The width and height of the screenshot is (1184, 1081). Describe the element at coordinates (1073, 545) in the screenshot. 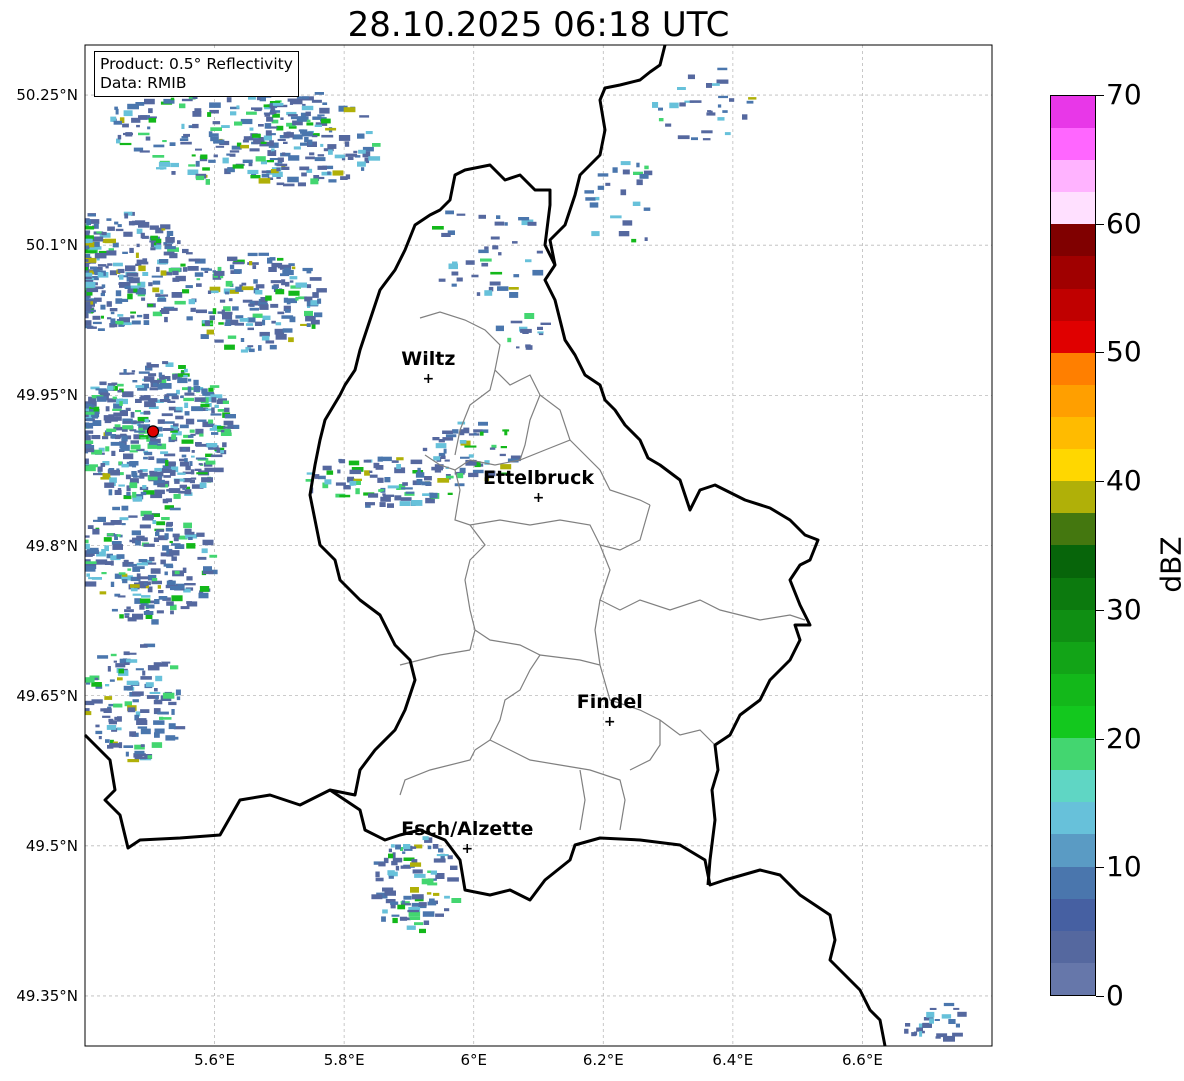

I see `colorbar` at that location.